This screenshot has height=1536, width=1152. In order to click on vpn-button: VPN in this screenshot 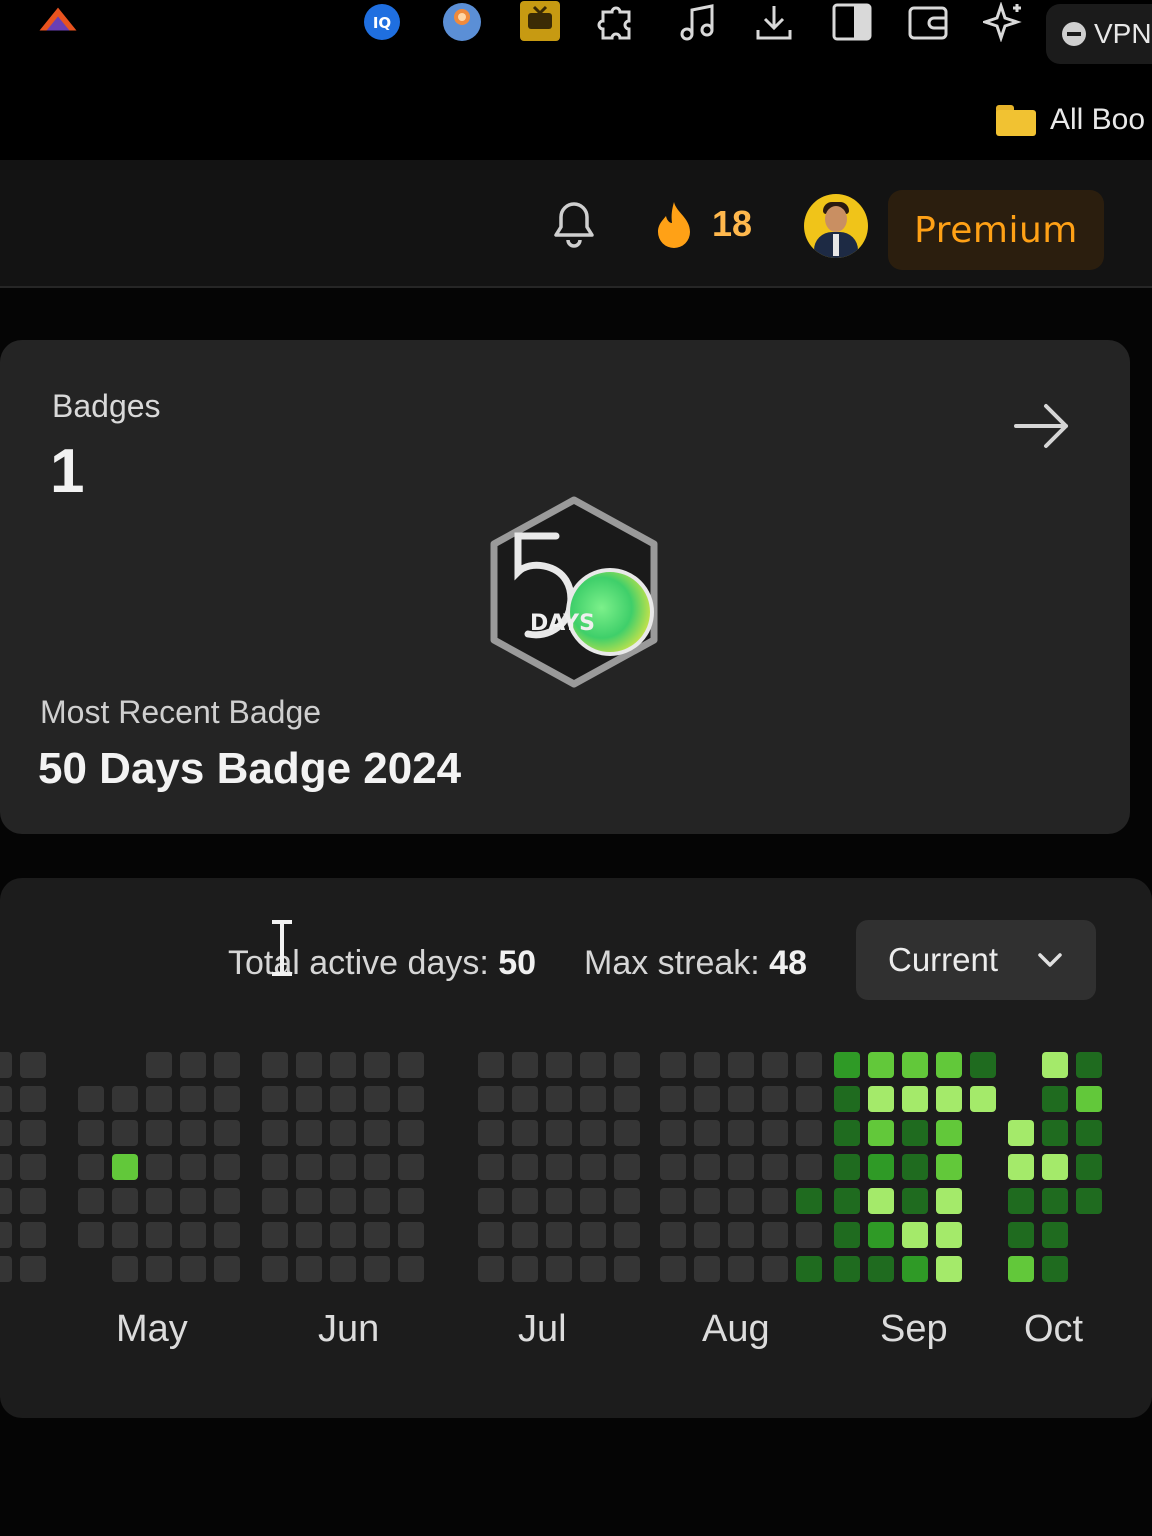, I will do `click(1099, 34)`.